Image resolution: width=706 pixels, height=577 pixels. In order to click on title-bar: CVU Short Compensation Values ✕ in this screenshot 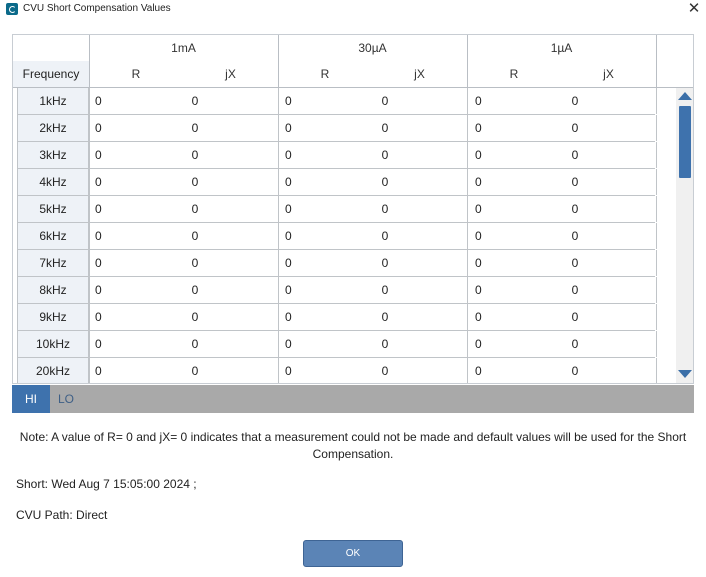, I will do `click(353, 10)`.